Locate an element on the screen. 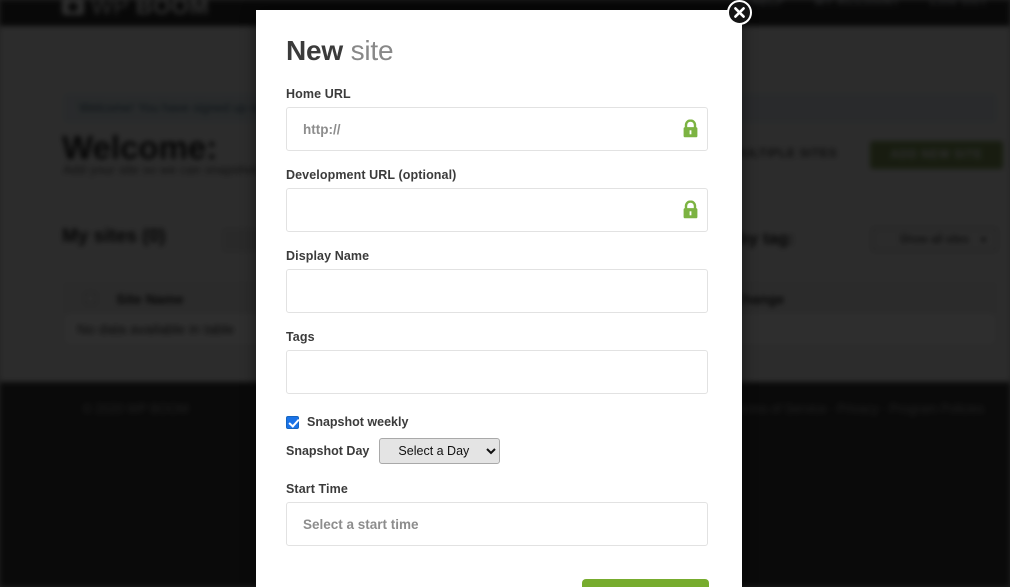  close-icon is located at coordinates (739, 12).